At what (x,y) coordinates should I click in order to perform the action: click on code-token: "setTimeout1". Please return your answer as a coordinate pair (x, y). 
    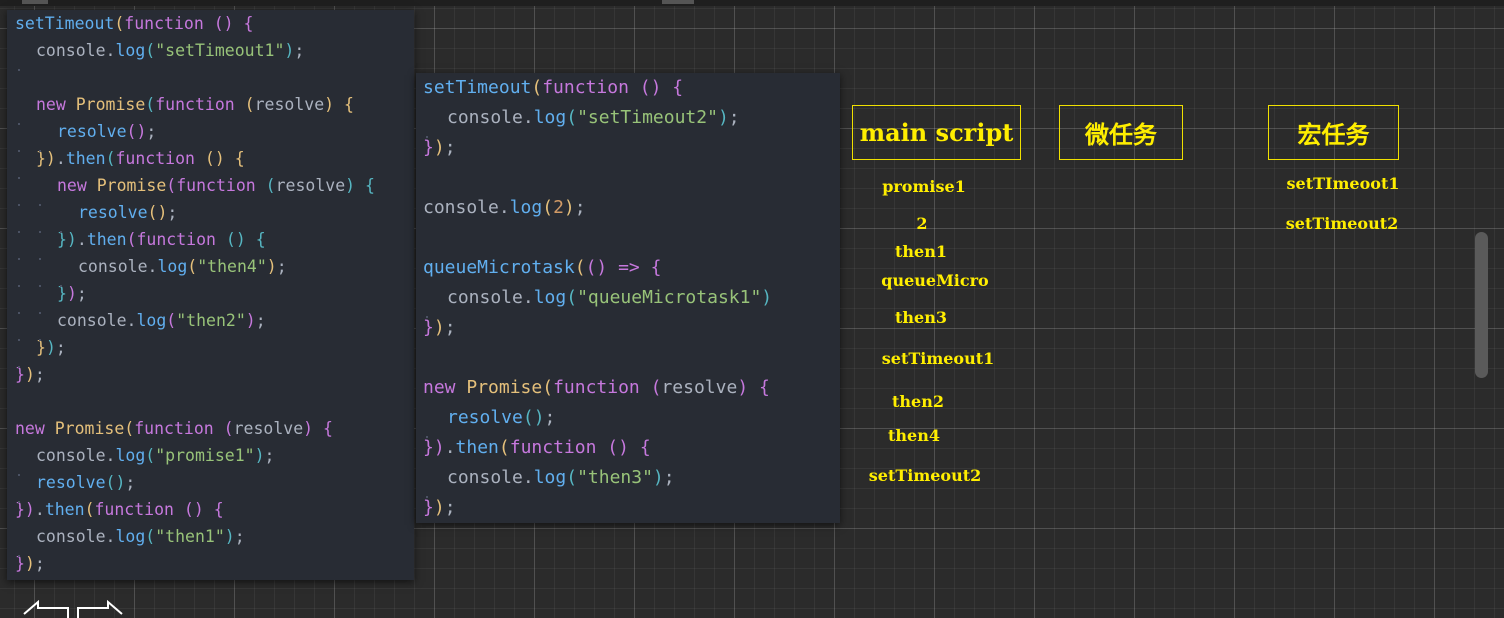
    Looking at the image, I should click on (220, 50).